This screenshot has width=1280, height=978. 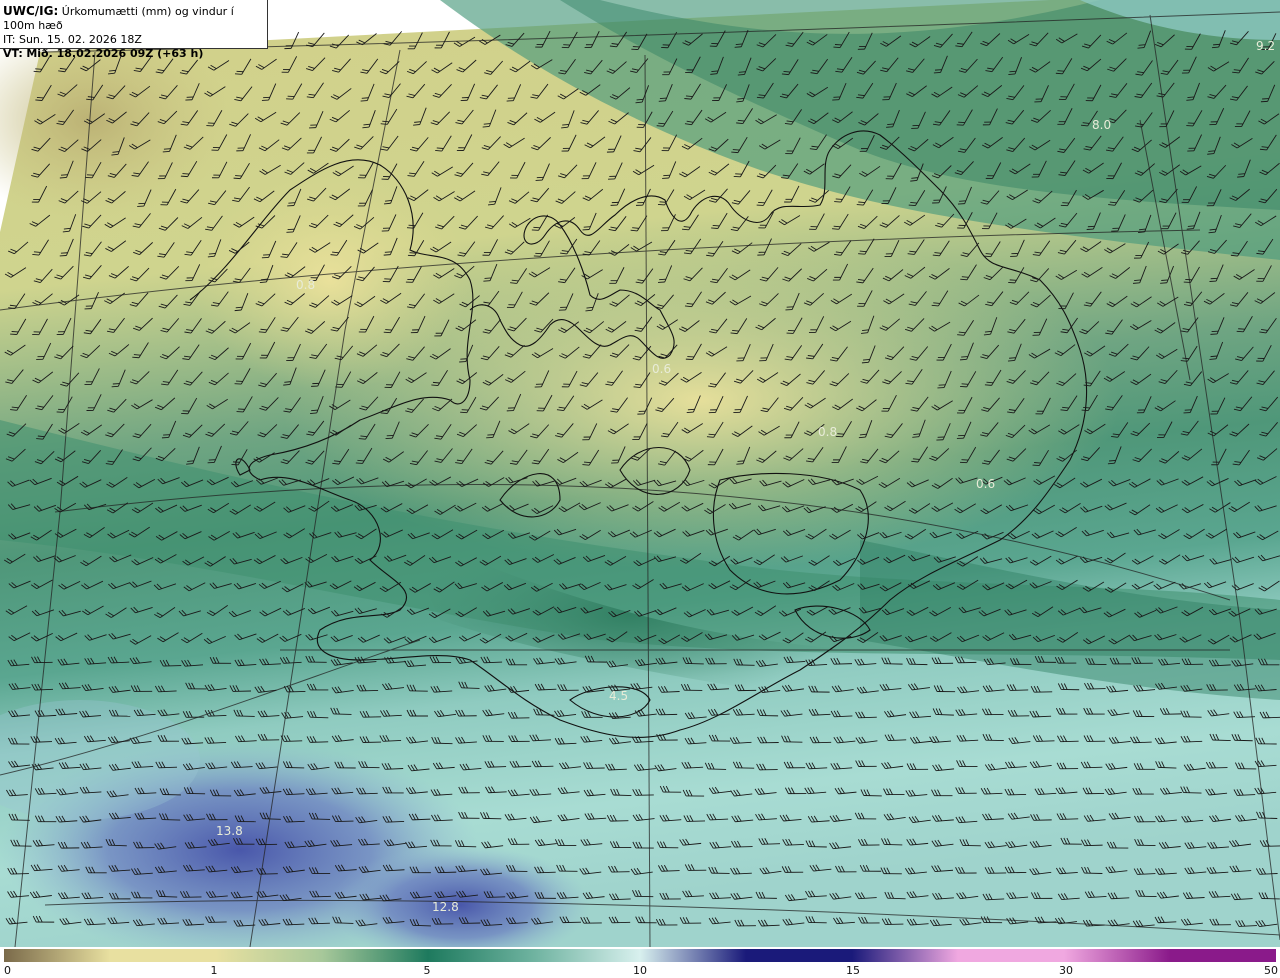 What do you see at coordinates (115, 53) in the screenshot?
I see `valid-time-value: Mið. 18.02.2026 09Z (+63 h)` at bounding box center [115, 53].